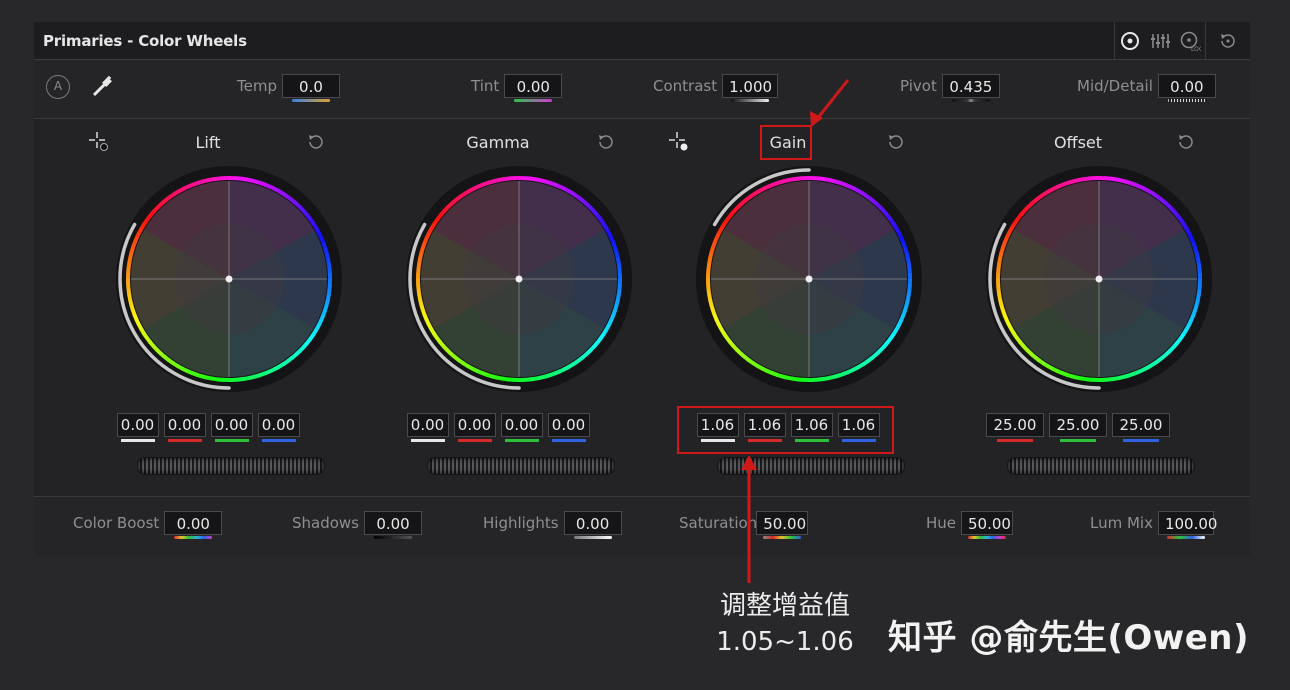 The height and width of the screenshot is (690, 1290). Describe the element at coordinates (795, 331) in the screenshot. I see `annotation-arrows` at that location.